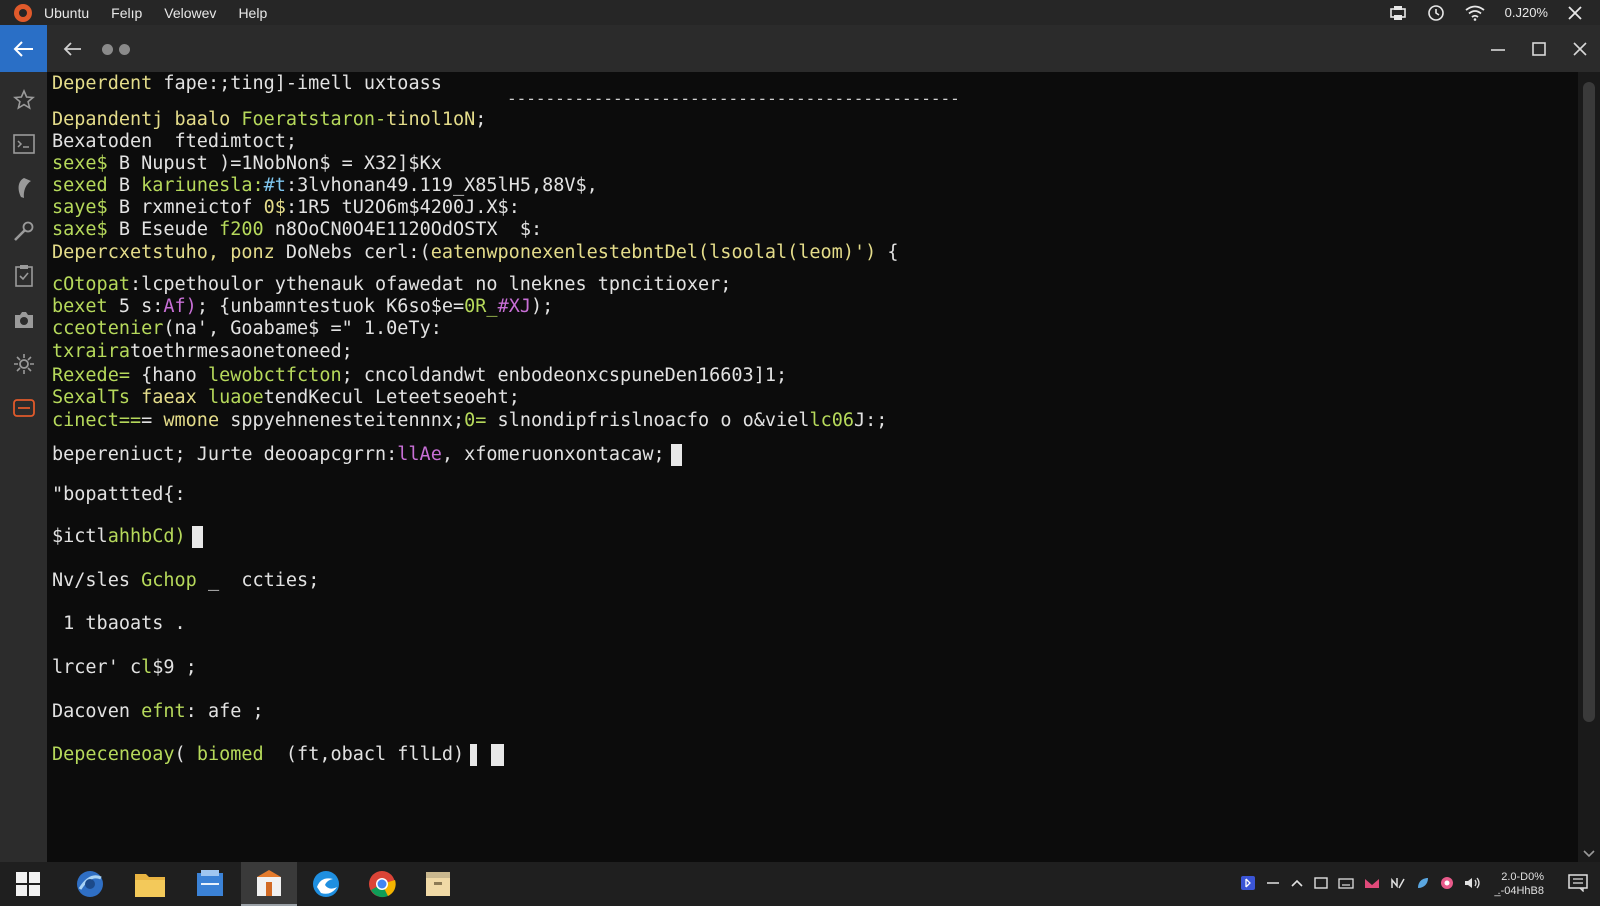 This screenshot has width=1600, height=906. What do you see at coordinates (269, 884) in the screenshot?
I see `package-icon` at bounding box center [269, 884].